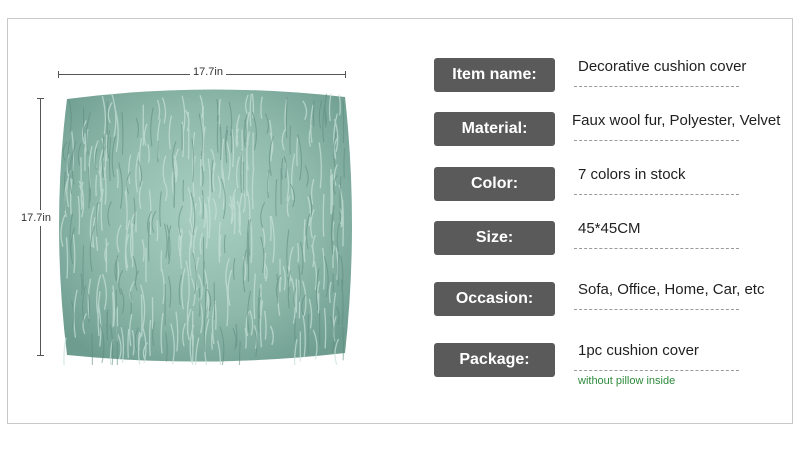 The width and height of the screenshot is (800, 455). I want to click on spec-value-color: 7 colors in stock, so click(632, 174).